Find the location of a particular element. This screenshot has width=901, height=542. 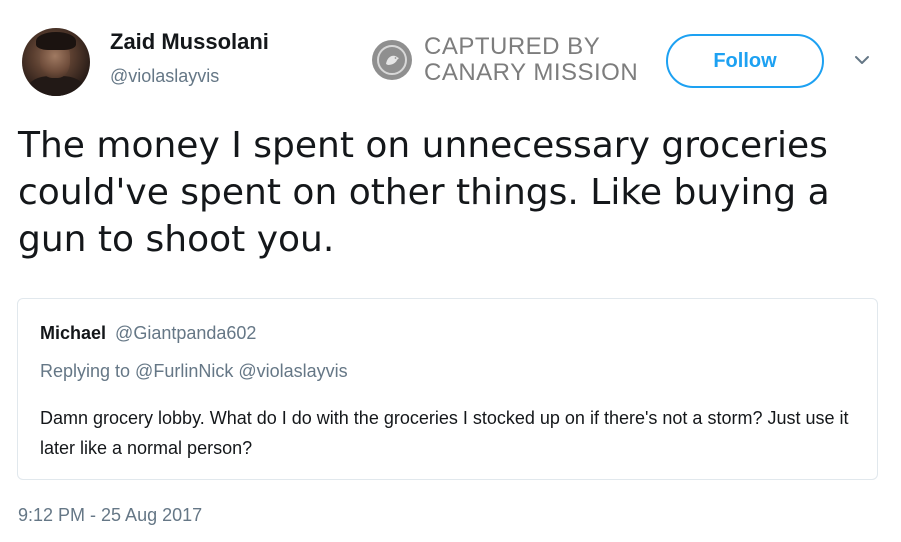

quoted-author-handle: @Giantpanda602 is located at coordinates (186, 333).